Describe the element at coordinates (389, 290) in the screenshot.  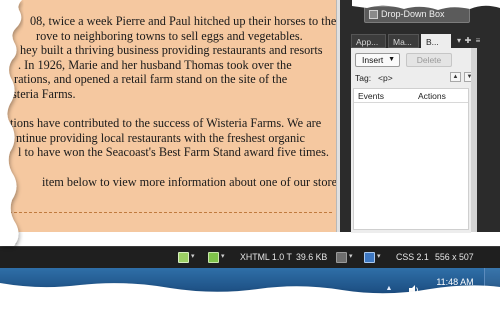
I see `tray-expand-icon: ▲` at that location.